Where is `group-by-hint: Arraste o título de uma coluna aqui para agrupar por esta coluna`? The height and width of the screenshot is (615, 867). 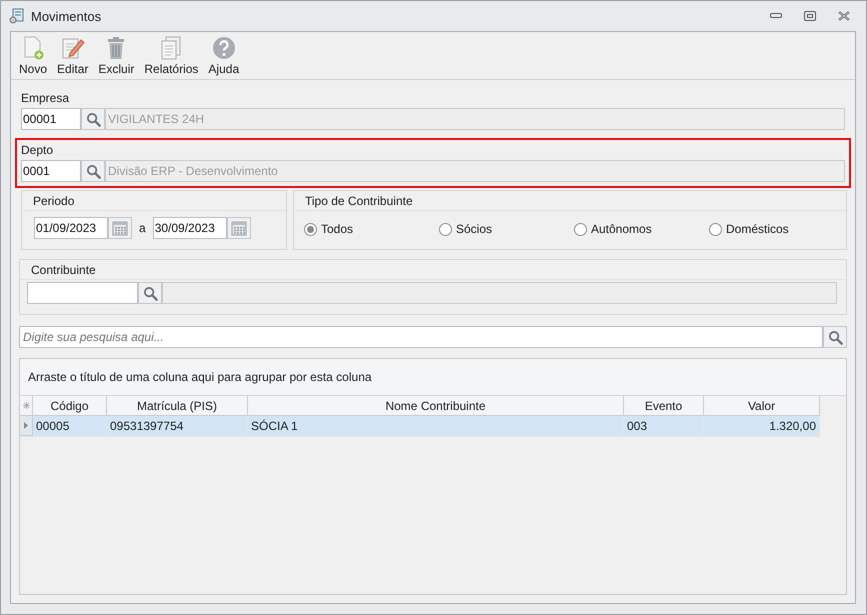 group-by-hint: Arraste o título de uma coluna aqui para agrupar por esta coluna is located at coordinates (200, 377).